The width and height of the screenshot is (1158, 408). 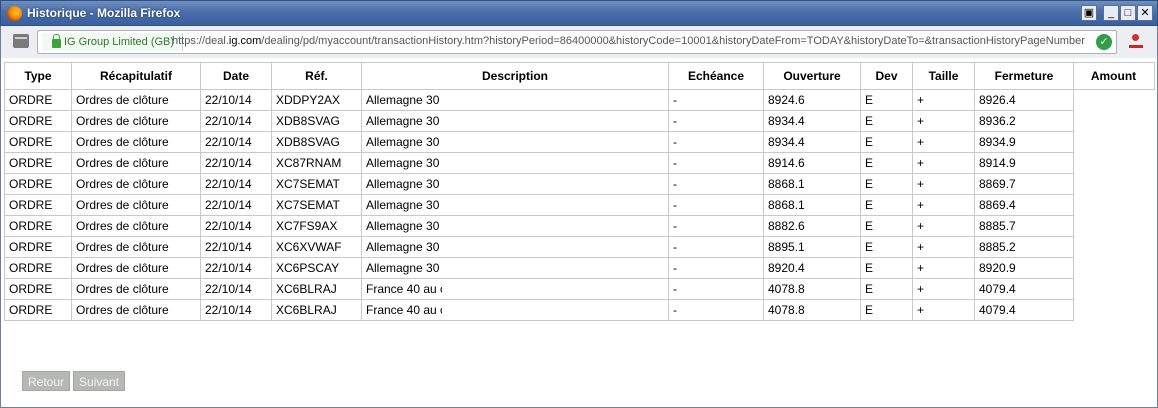 I want to click on cell-ouverture: 4078.8, so click(x=812, y=310).